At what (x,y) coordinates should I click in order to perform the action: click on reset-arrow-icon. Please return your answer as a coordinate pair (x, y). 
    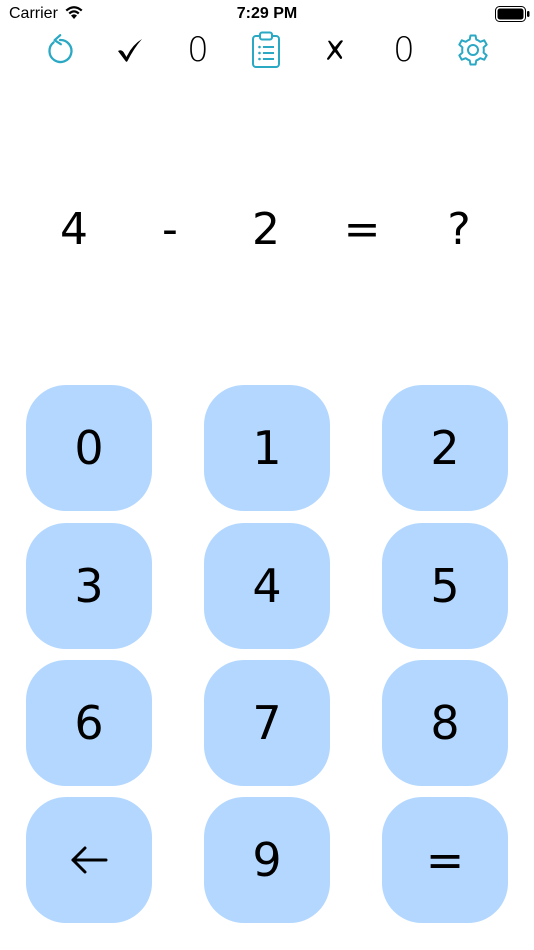
    Looking at the image, I should click on (60, 49).